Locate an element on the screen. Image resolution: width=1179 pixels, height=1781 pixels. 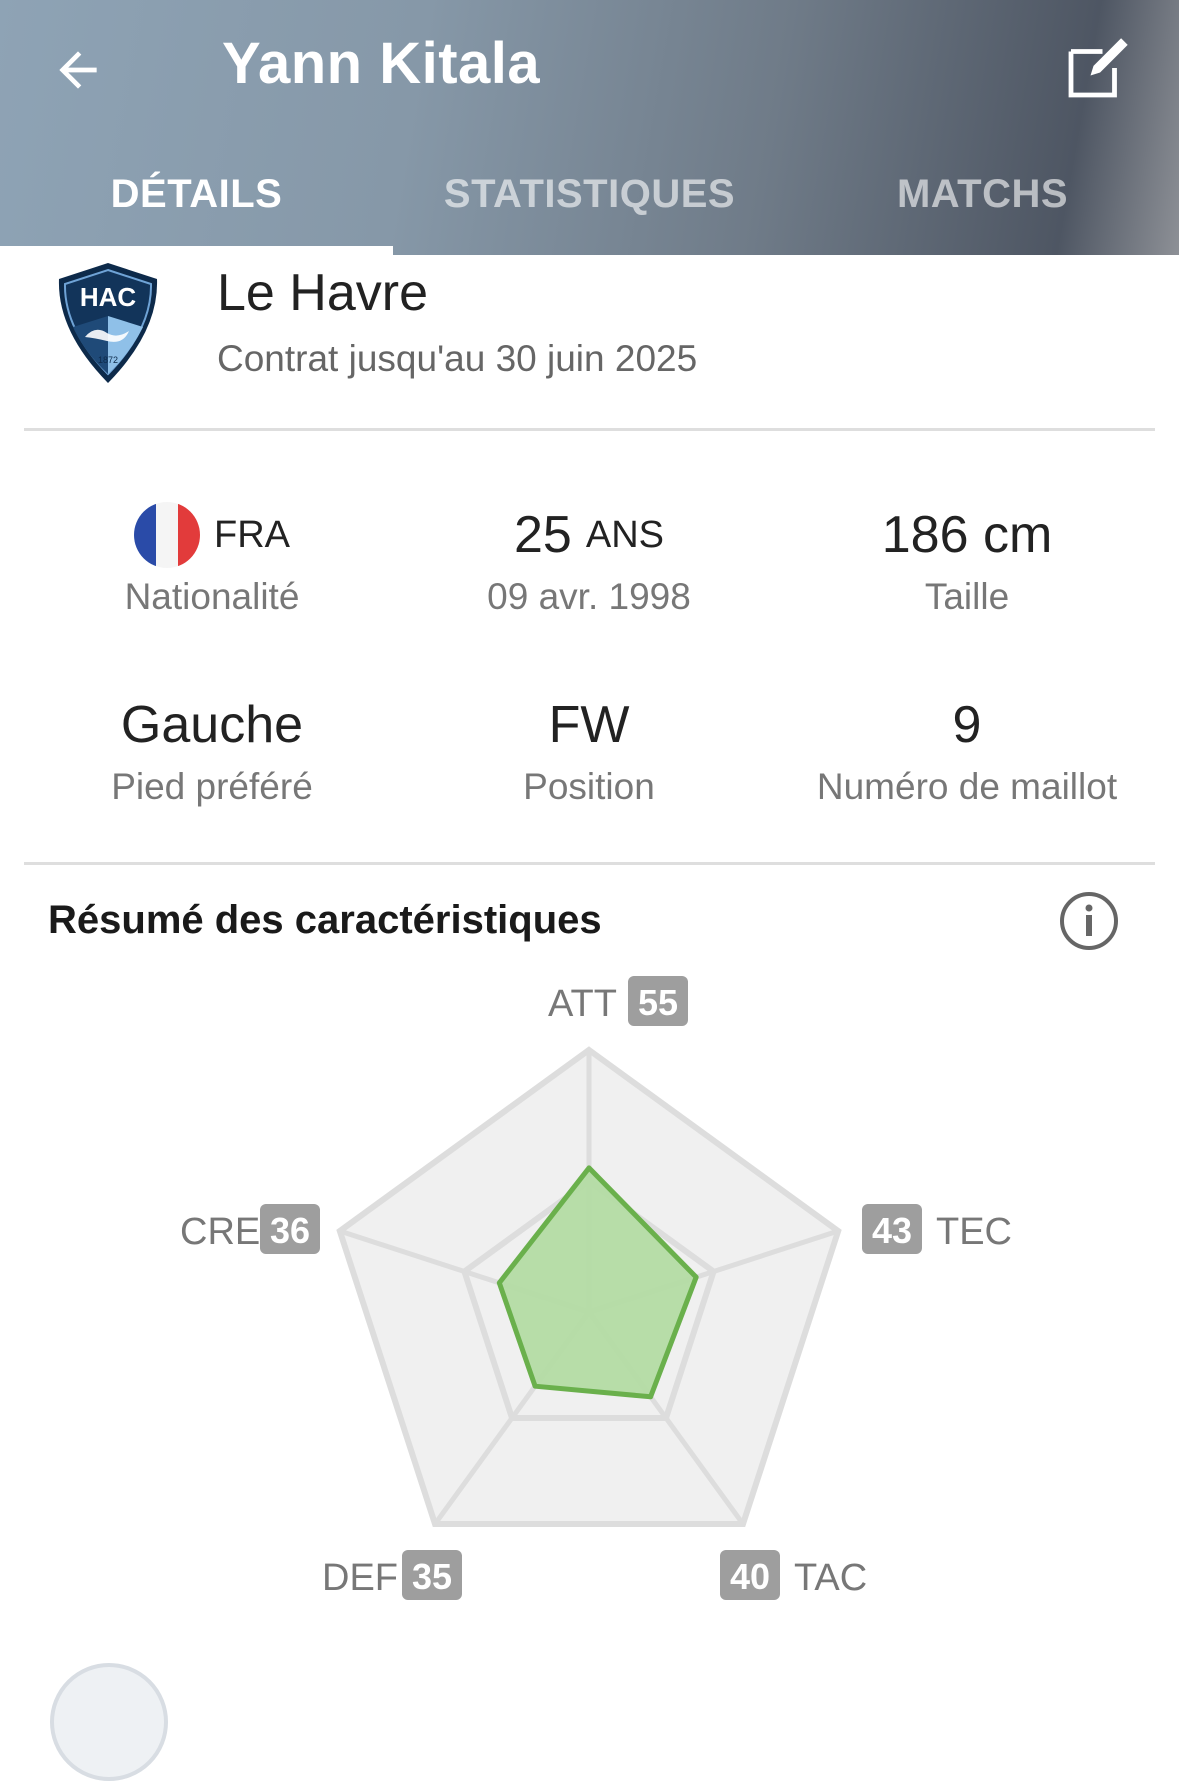
radar-point-cre is located at coordinates (499, 1282).